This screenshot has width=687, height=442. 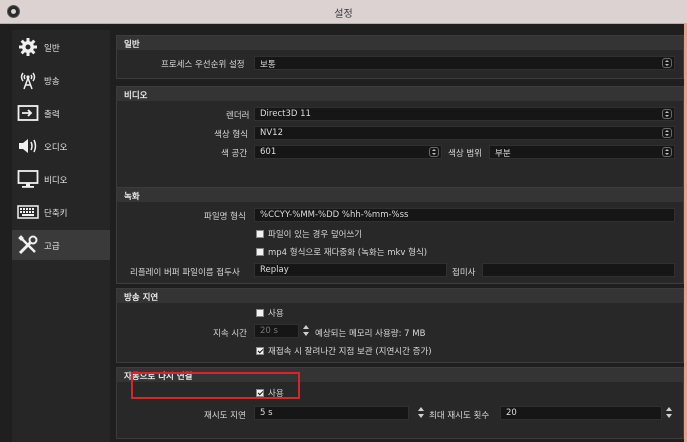 What do you see at coordinates (266, 413) in the screenshot?
I see `retry-delay-value: 5 s` at bounding box center [266, 413].